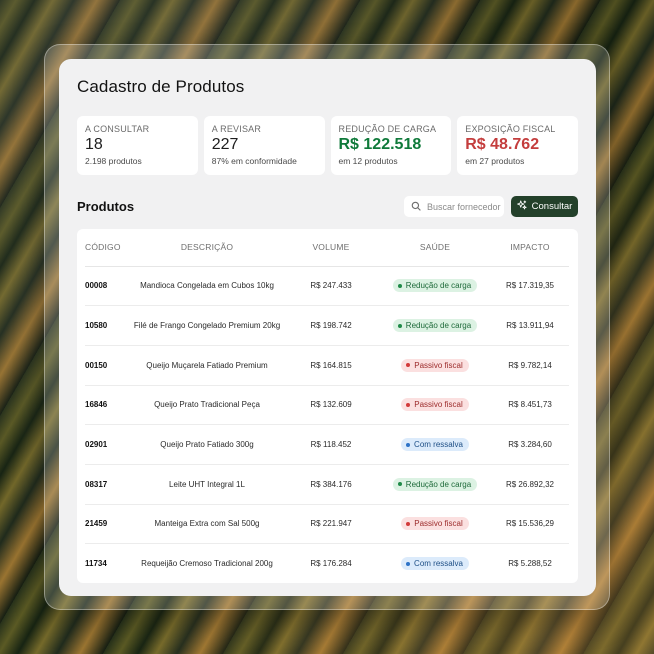 The width and height of the screenshot is (654, 654). Describe the element at coordinates (137, 145) in the screenshot. I see `stat-card-to-consult: A CONSULTAR 18 2.198 produtos` at that location.